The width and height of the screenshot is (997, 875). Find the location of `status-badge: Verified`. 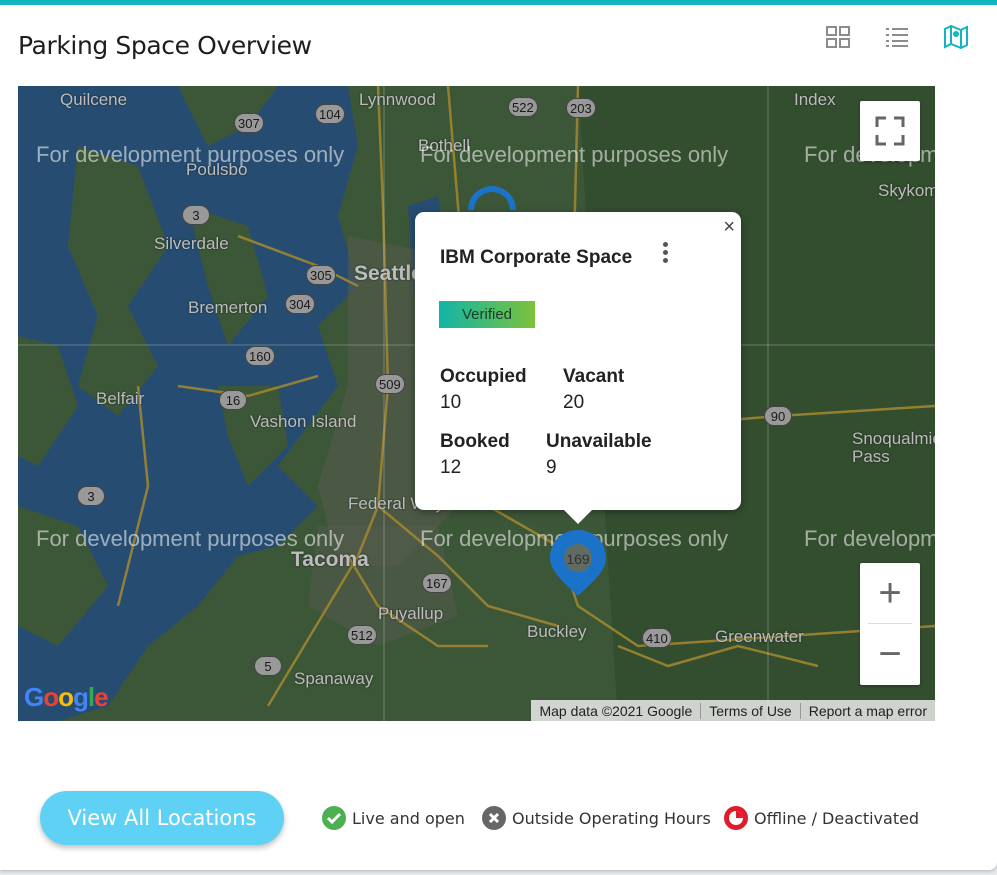

status-badge: Verified is located at coordinates (487, 314).